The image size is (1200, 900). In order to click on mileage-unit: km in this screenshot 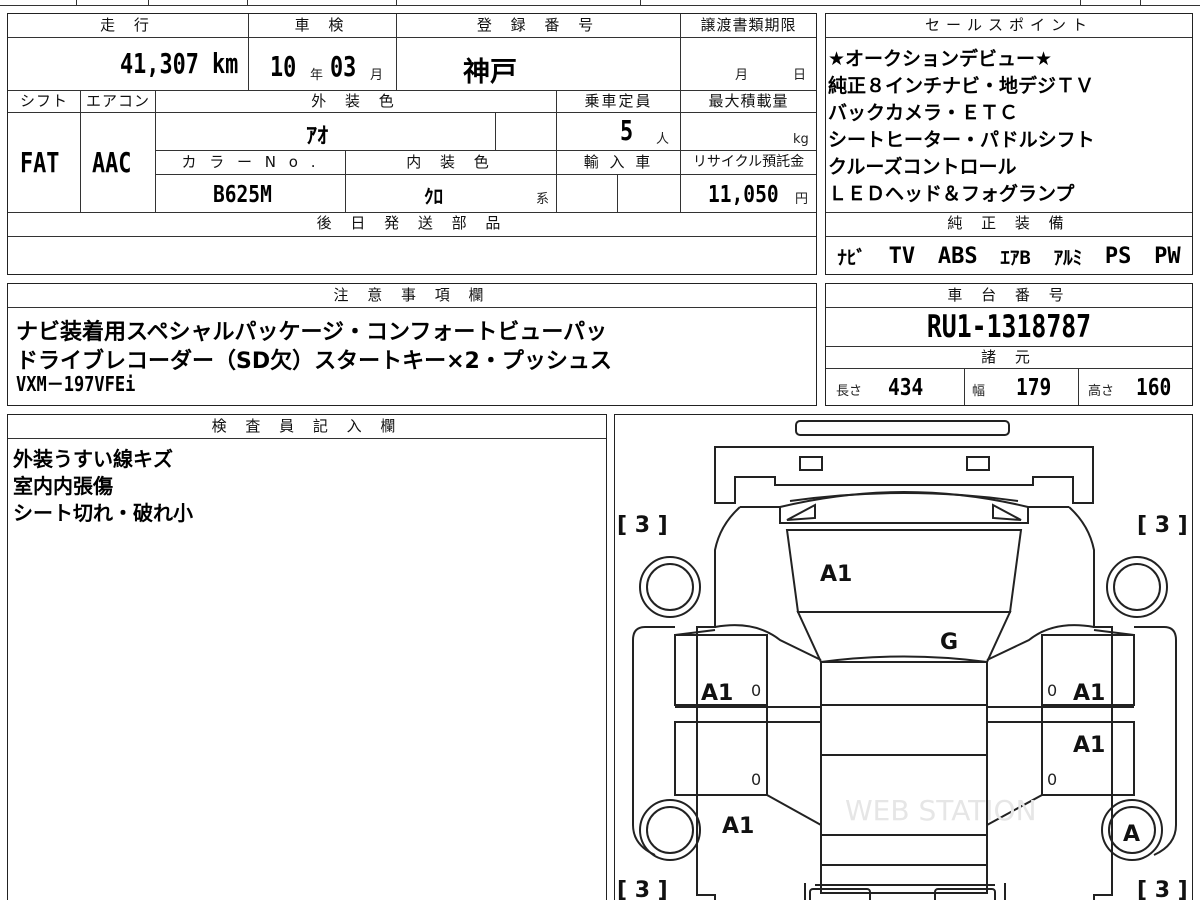, I will do `click(225, 63)`.